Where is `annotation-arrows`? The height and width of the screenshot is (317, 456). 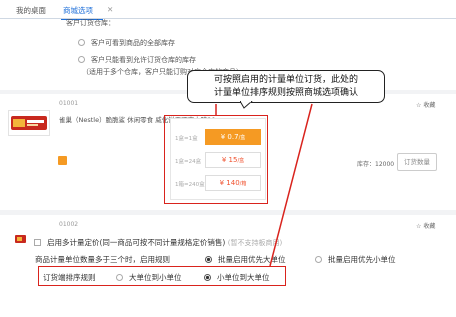
annotation-arrows is located at coordinates (264, 185).